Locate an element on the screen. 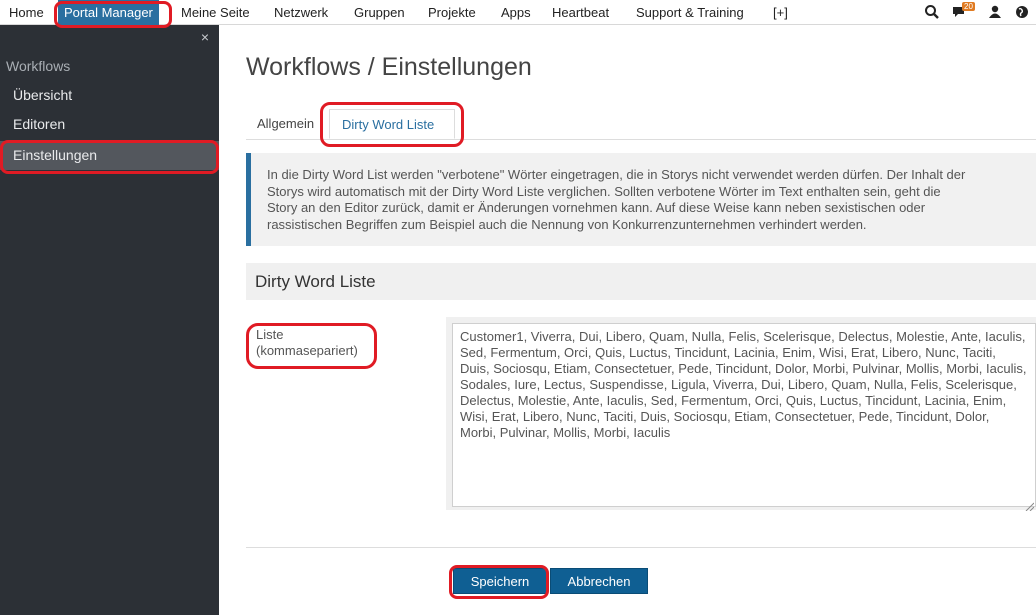  search-icon is located at coordinates (932, 12).